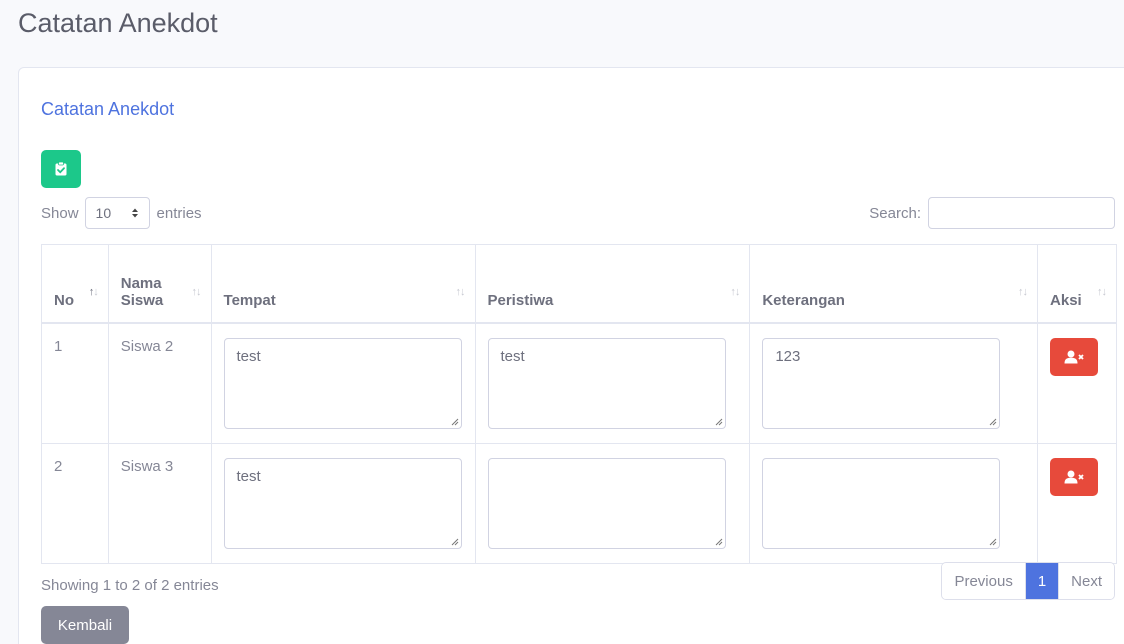  I want to click on keterangan-value: 123, so click(788, 356).